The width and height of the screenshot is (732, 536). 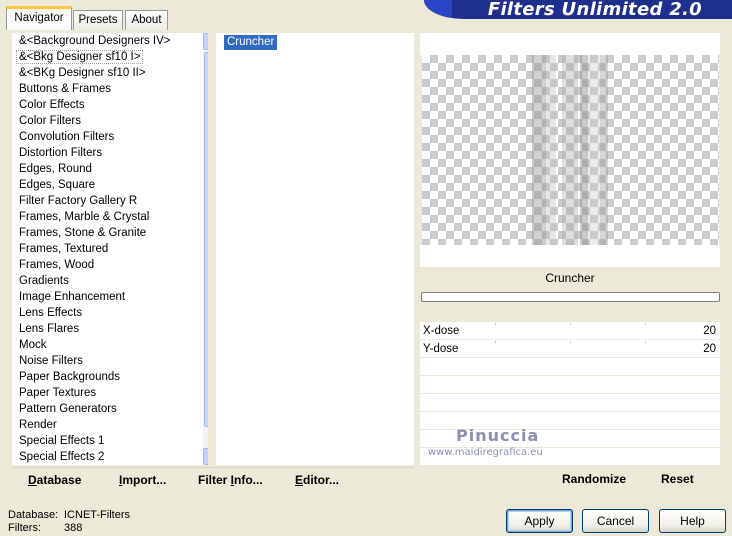 What do you see at coordinates (33, 515) in the screenshot?
I see `database-label: Database:` at bounding box center [33, 515].